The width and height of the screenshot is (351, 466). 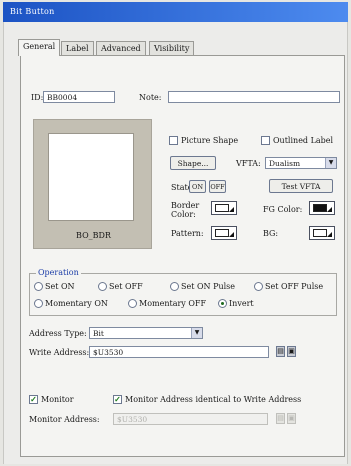 I want to click on radio-label-momentary-on: Momentary ON, so click(x=76, y=303).